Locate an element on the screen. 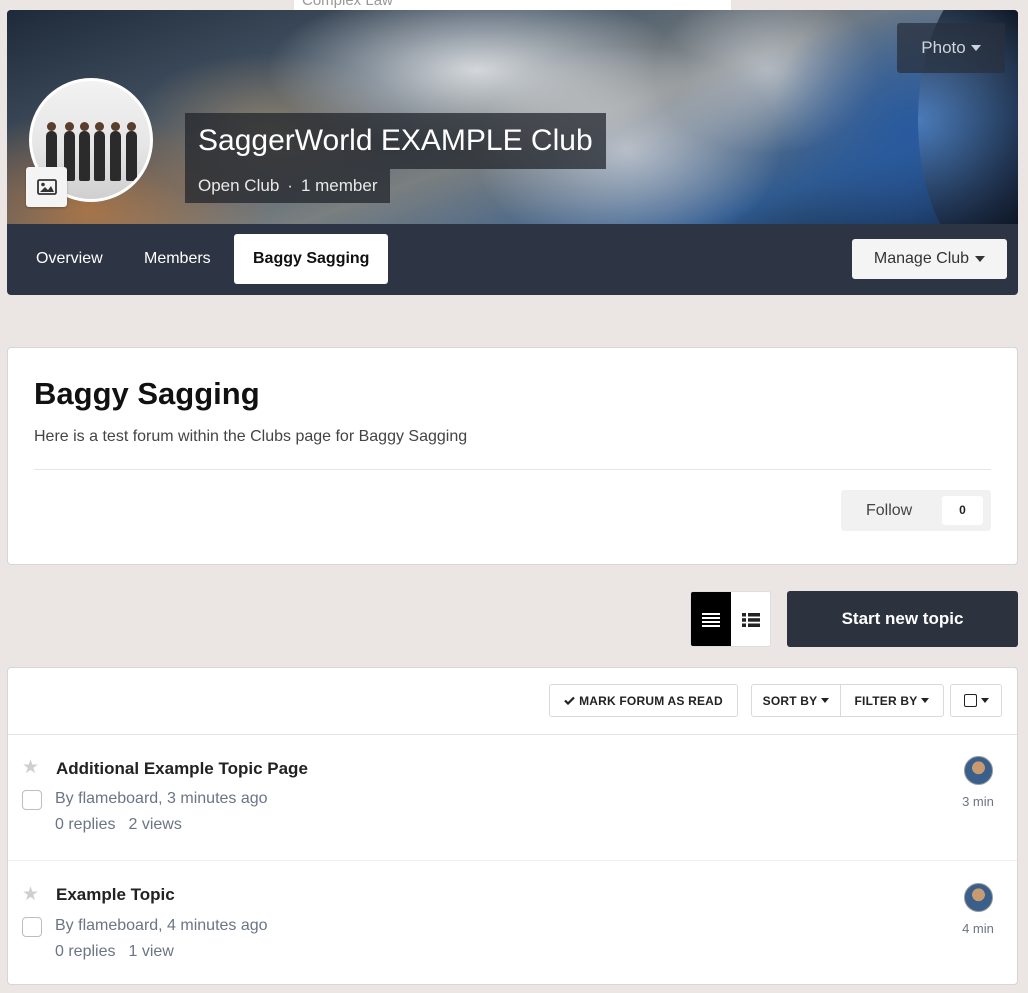 The width and height of the screenshot is (1028, 993). view-toggle is located at coordinates (730, 619).